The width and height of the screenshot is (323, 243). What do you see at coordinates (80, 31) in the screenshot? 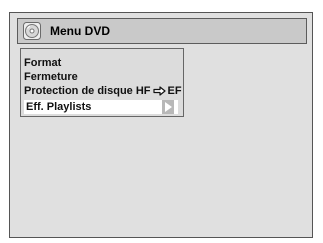
I see `page-title: Menu DVD` at bounding box center [80, 31].